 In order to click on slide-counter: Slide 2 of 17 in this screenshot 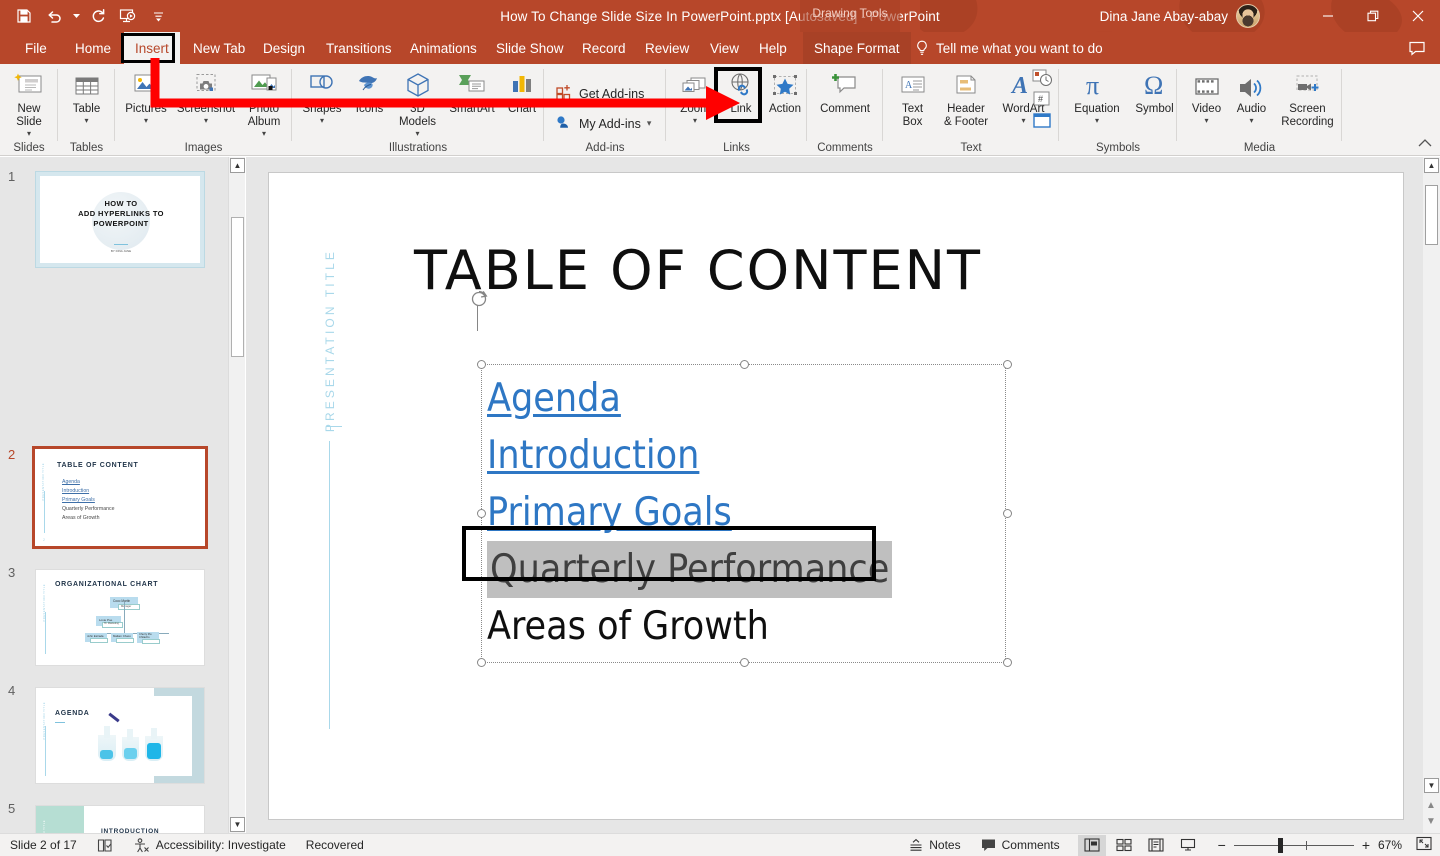, I will do `click(43, 845)`.